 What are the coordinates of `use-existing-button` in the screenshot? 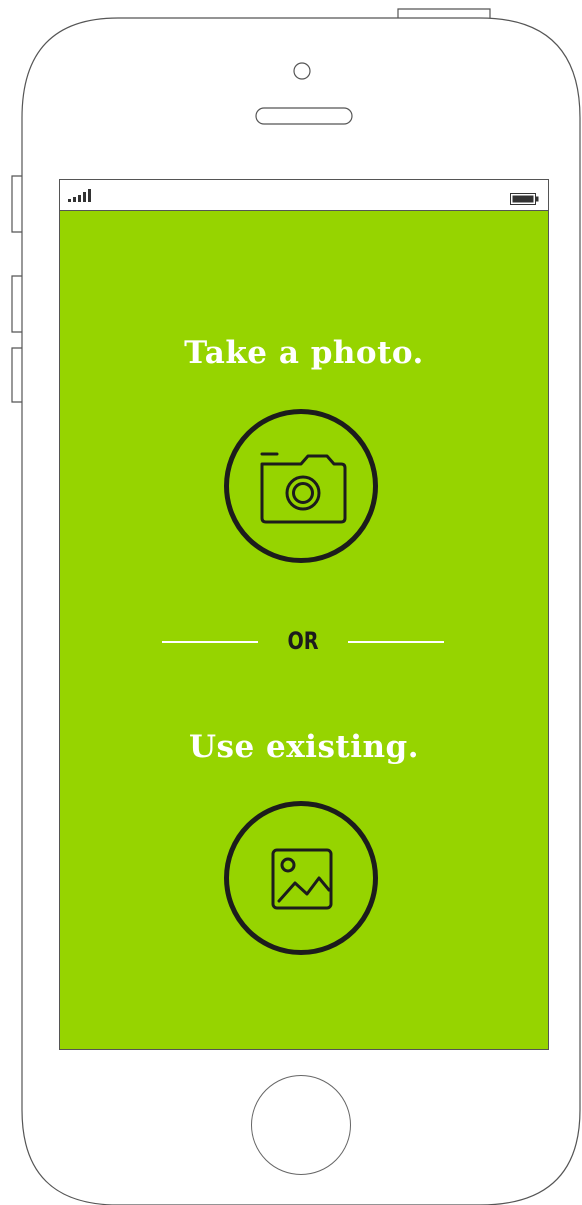 It's located at (301, 878).